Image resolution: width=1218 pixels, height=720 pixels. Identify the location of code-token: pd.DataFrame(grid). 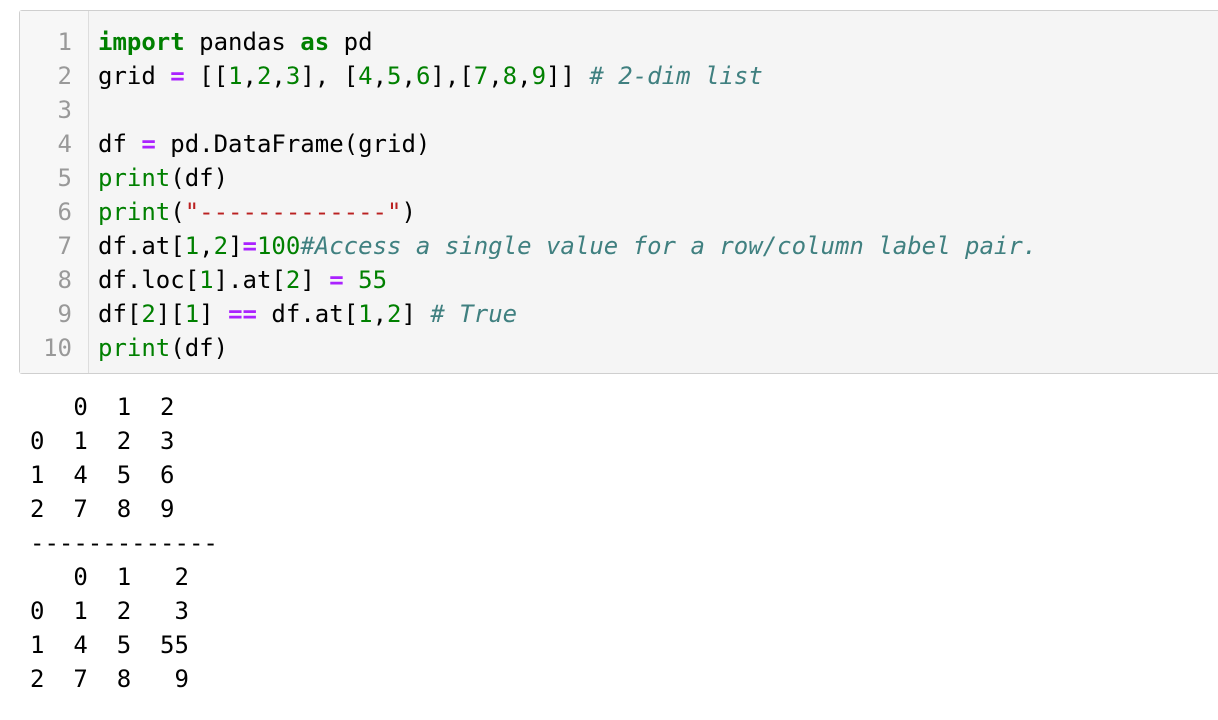
(293, 144).